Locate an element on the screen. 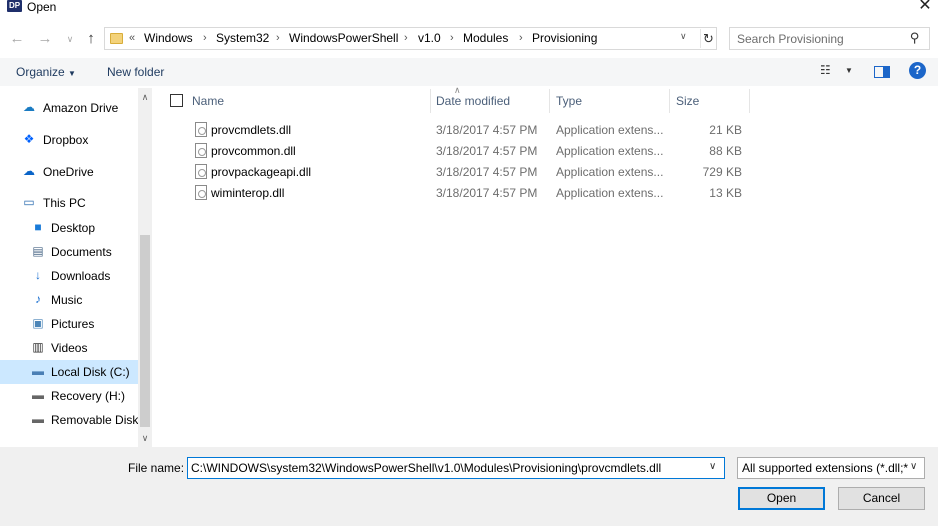  help-icon: ? is located at coordinates (917, 70).